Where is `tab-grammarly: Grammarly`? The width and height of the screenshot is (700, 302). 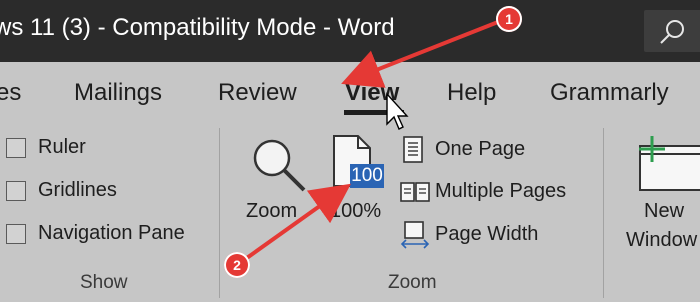
tab-grammarly: Grammarly is located at coordinates (609, 93).